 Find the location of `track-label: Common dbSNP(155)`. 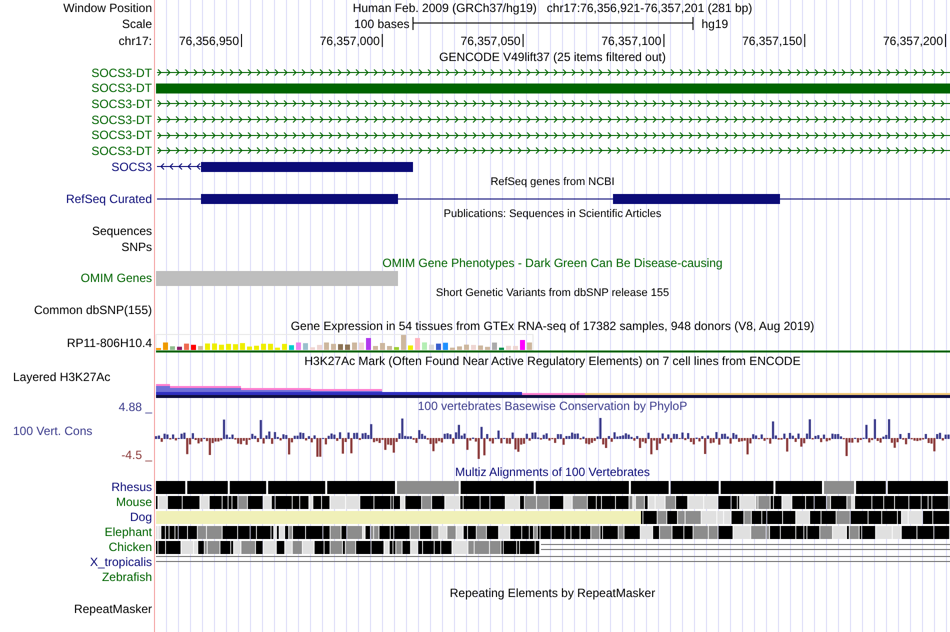

track-label: Common dbSNP(155) is located at coordinates (93, 310).